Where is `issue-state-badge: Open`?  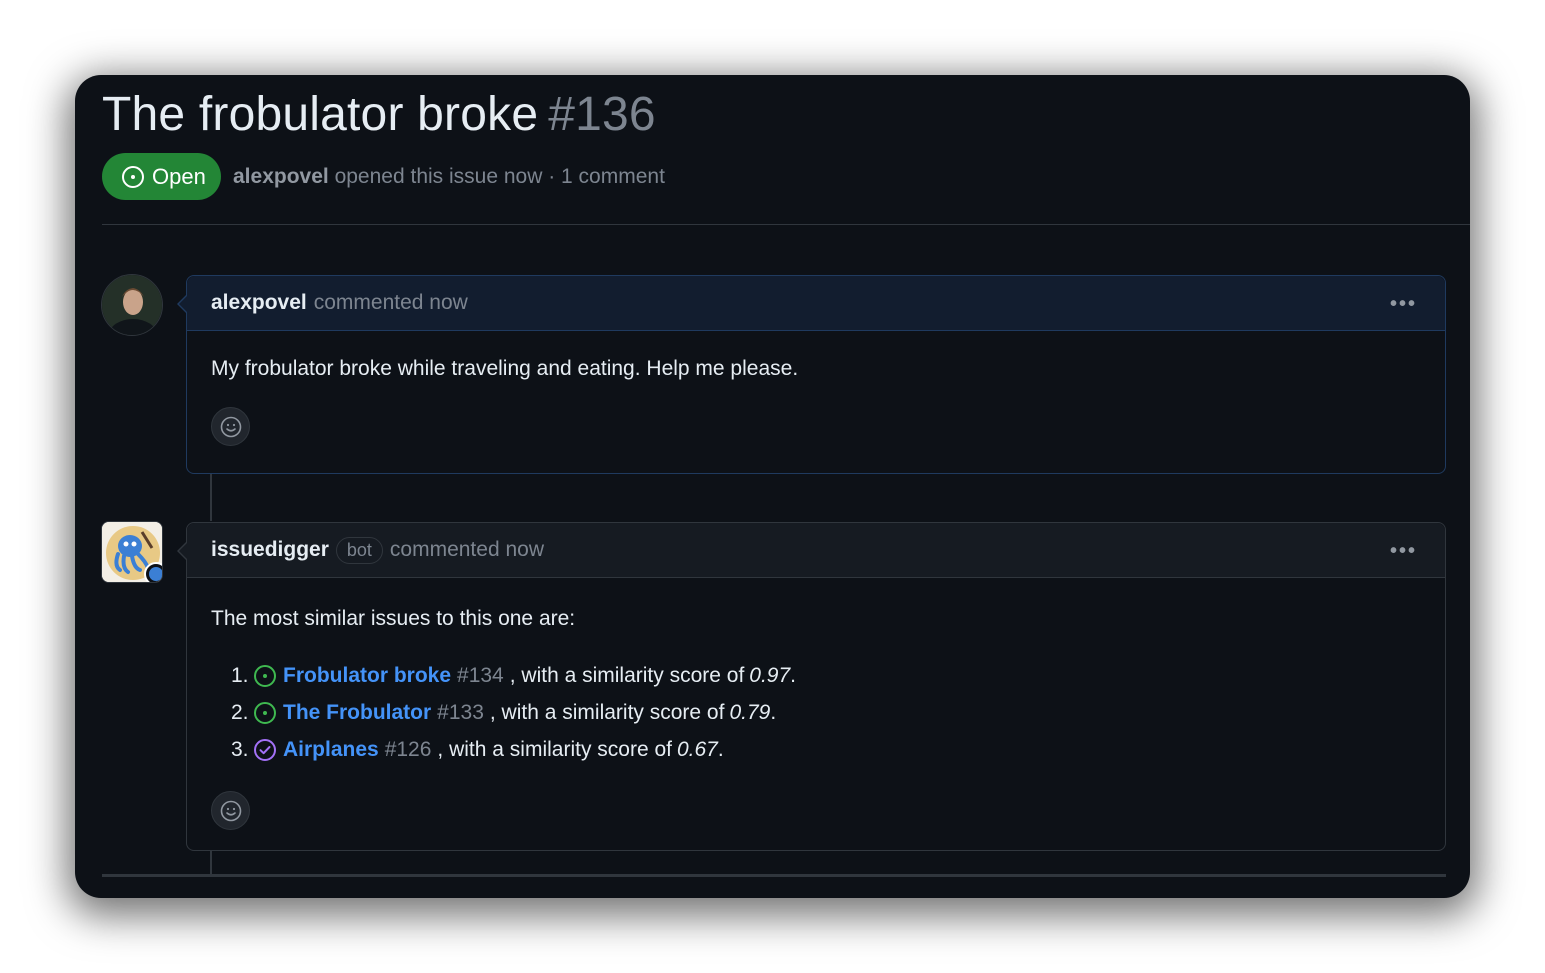 issue-state-badge: Open is located at coordinates (161, 176).